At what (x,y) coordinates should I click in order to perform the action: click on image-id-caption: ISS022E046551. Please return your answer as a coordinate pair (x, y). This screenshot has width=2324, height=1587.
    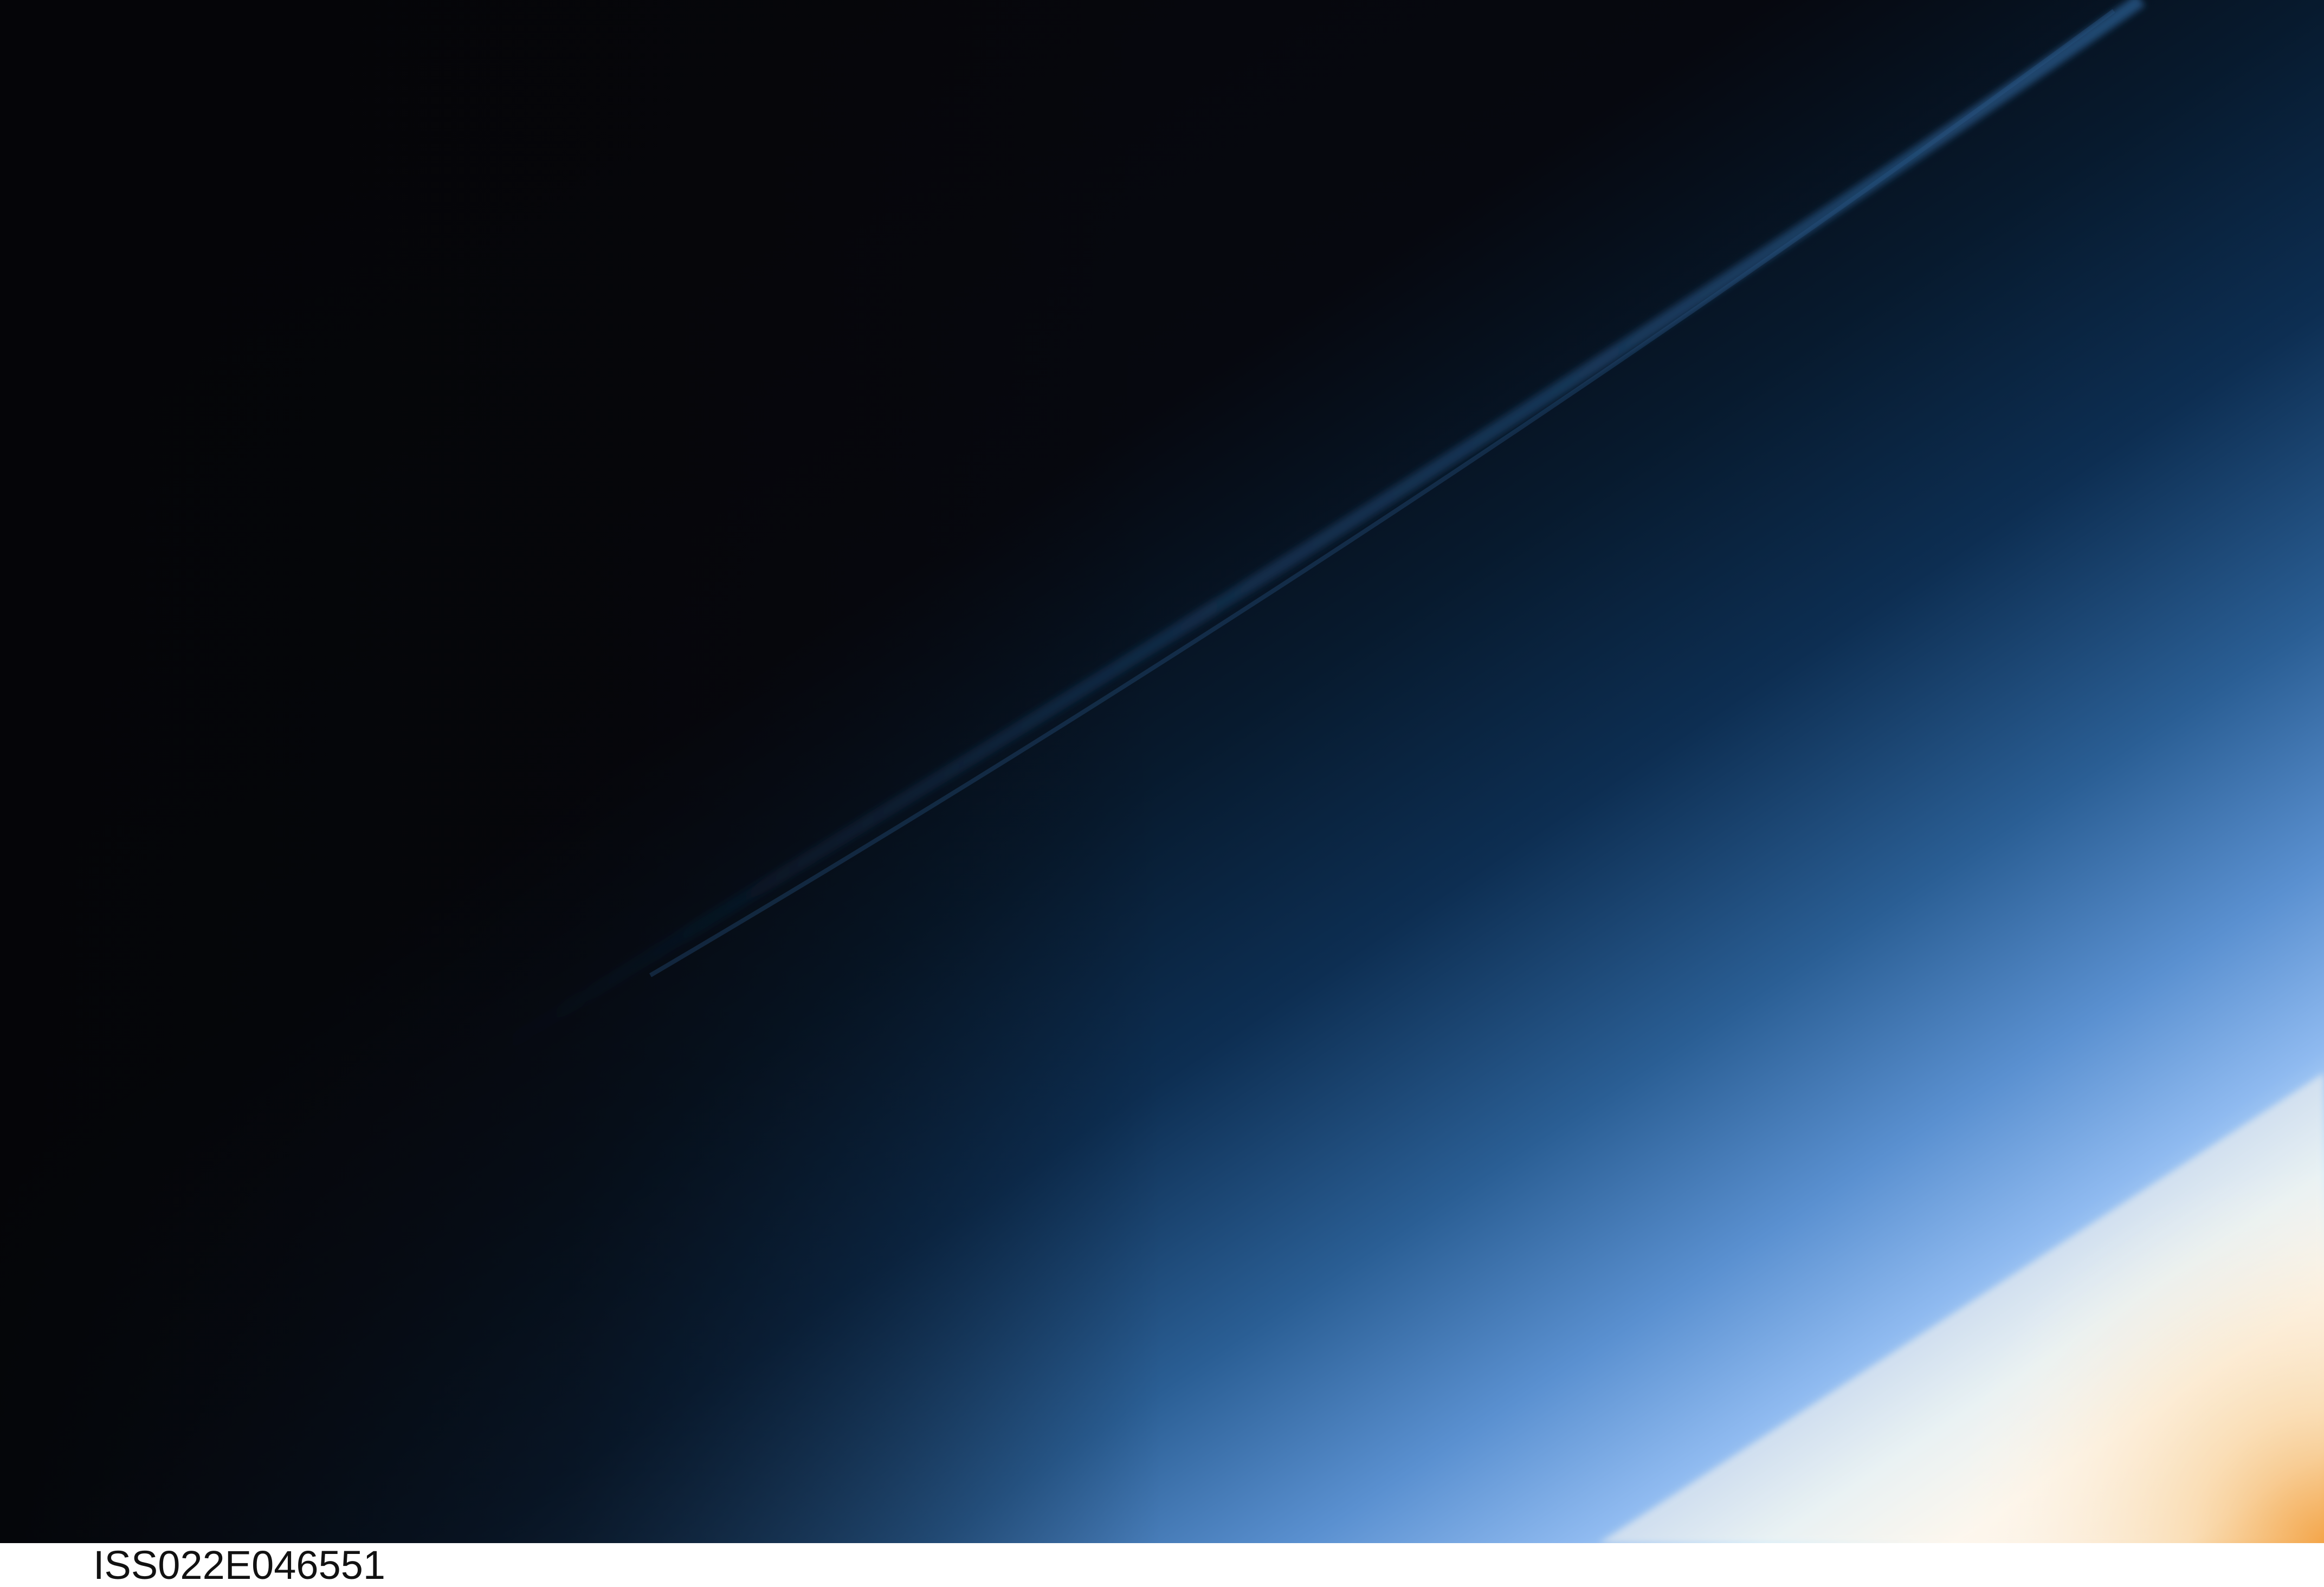
    Looking at the image, I should click on (239, 1565).